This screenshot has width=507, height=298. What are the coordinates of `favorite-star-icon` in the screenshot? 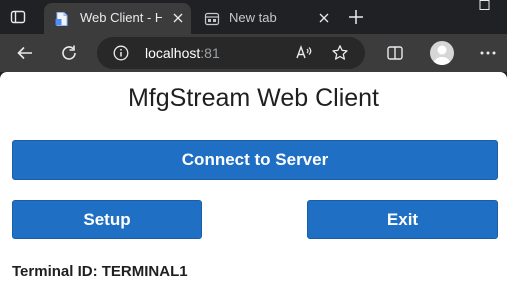 It's located at (340, 53).